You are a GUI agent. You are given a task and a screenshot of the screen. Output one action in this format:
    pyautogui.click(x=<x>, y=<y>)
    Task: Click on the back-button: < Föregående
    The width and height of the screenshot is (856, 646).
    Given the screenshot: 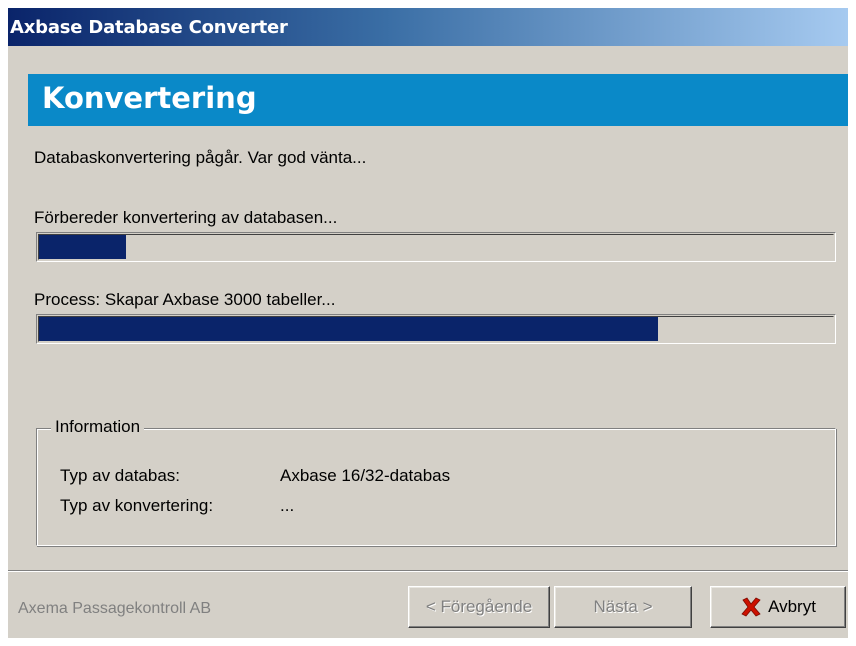 What is the action you would take?
    pyautogui.click(x=479, y=607)
    